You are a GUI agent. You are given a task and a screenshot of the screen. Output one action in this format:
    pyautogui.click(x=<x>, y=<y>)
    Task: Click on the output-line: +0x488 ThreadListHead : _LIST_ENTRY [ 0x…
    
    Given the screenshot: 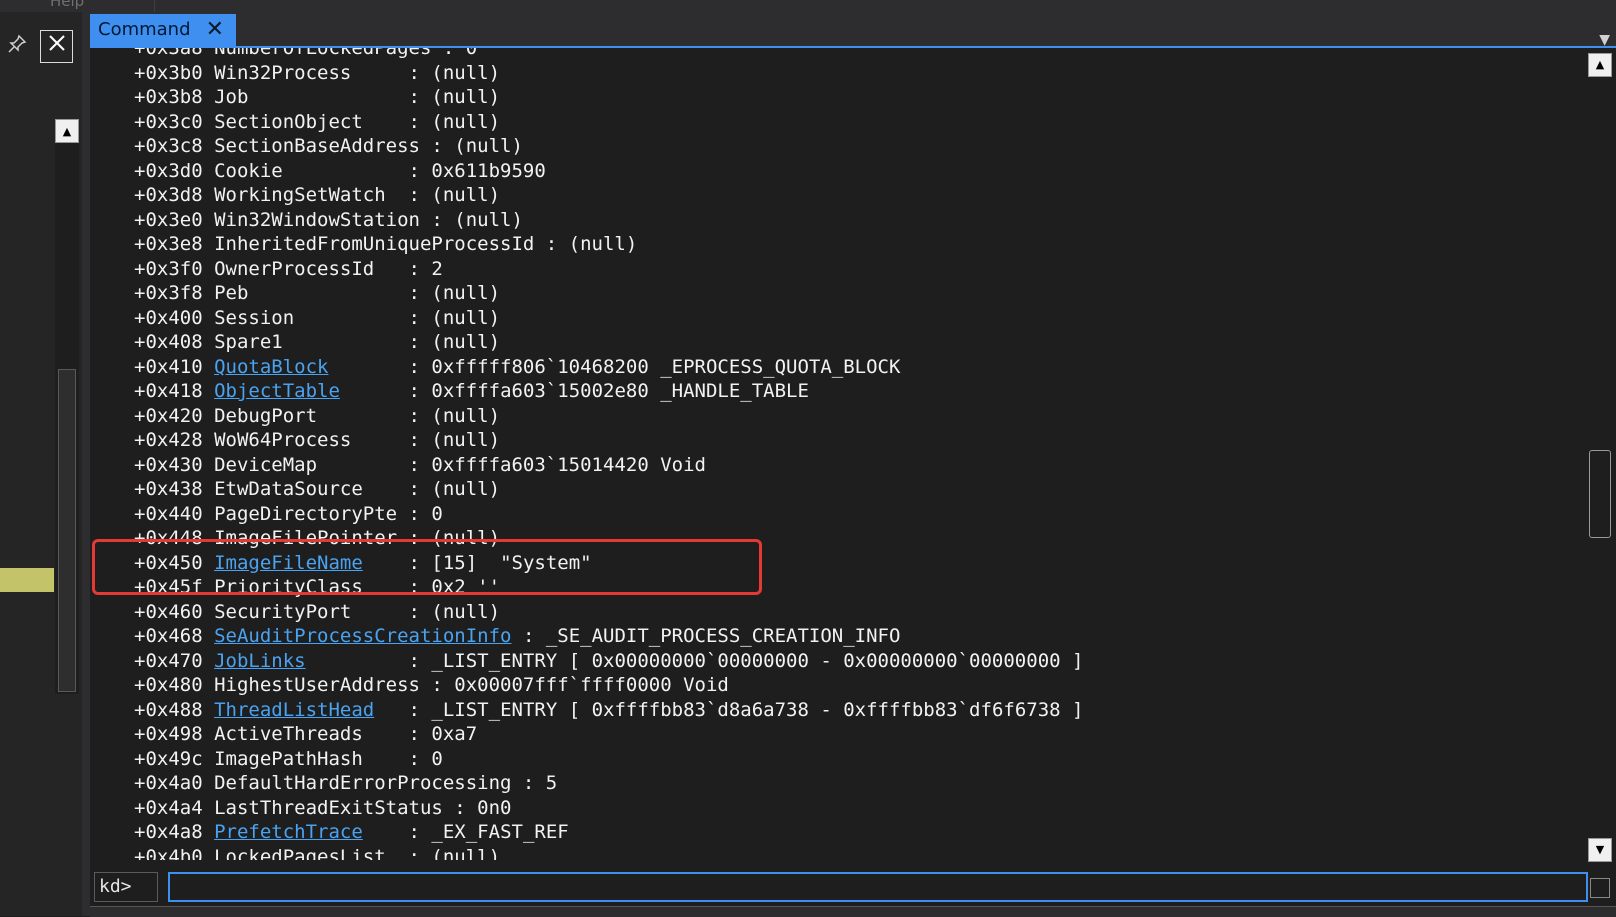 What is the action you would take?
    pyautogui.click(x=608, y=710)
    